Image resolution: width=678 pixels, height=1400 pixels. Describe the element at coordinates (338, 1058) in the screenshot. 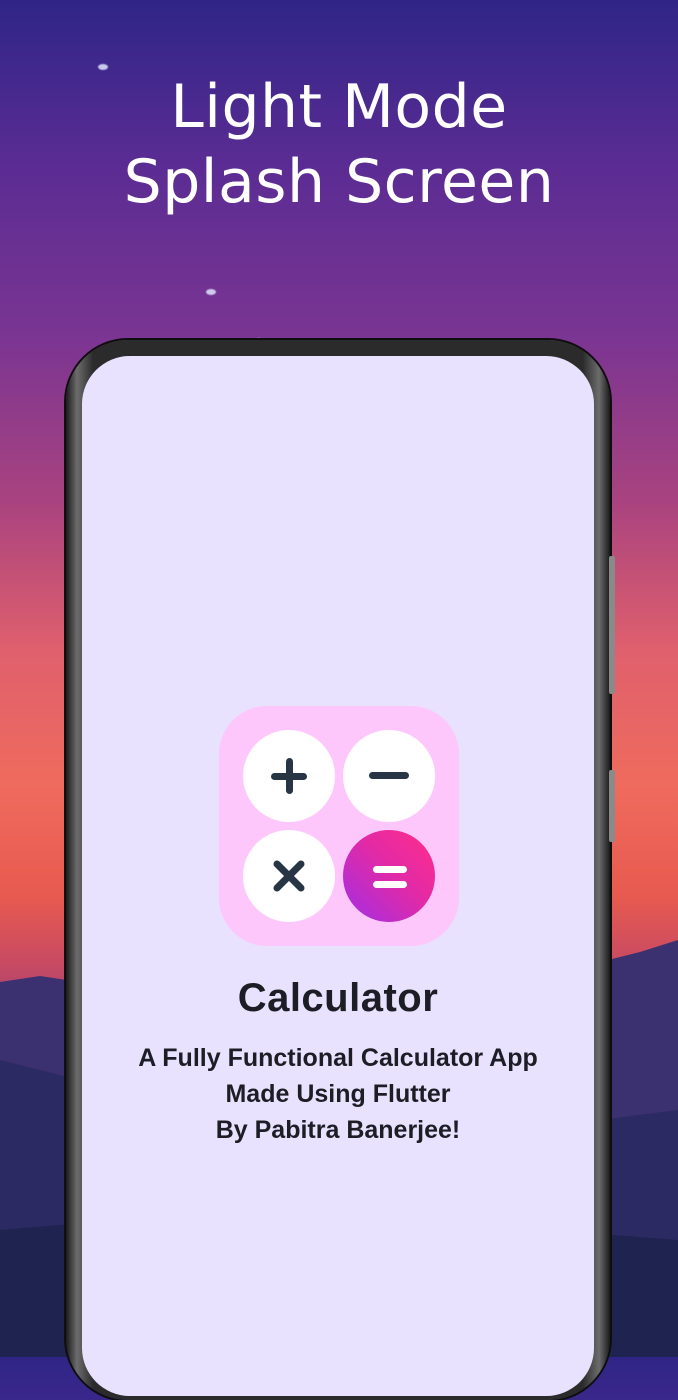

I see `tagline-line-1: A Fully Functional Calculator App` at that location.